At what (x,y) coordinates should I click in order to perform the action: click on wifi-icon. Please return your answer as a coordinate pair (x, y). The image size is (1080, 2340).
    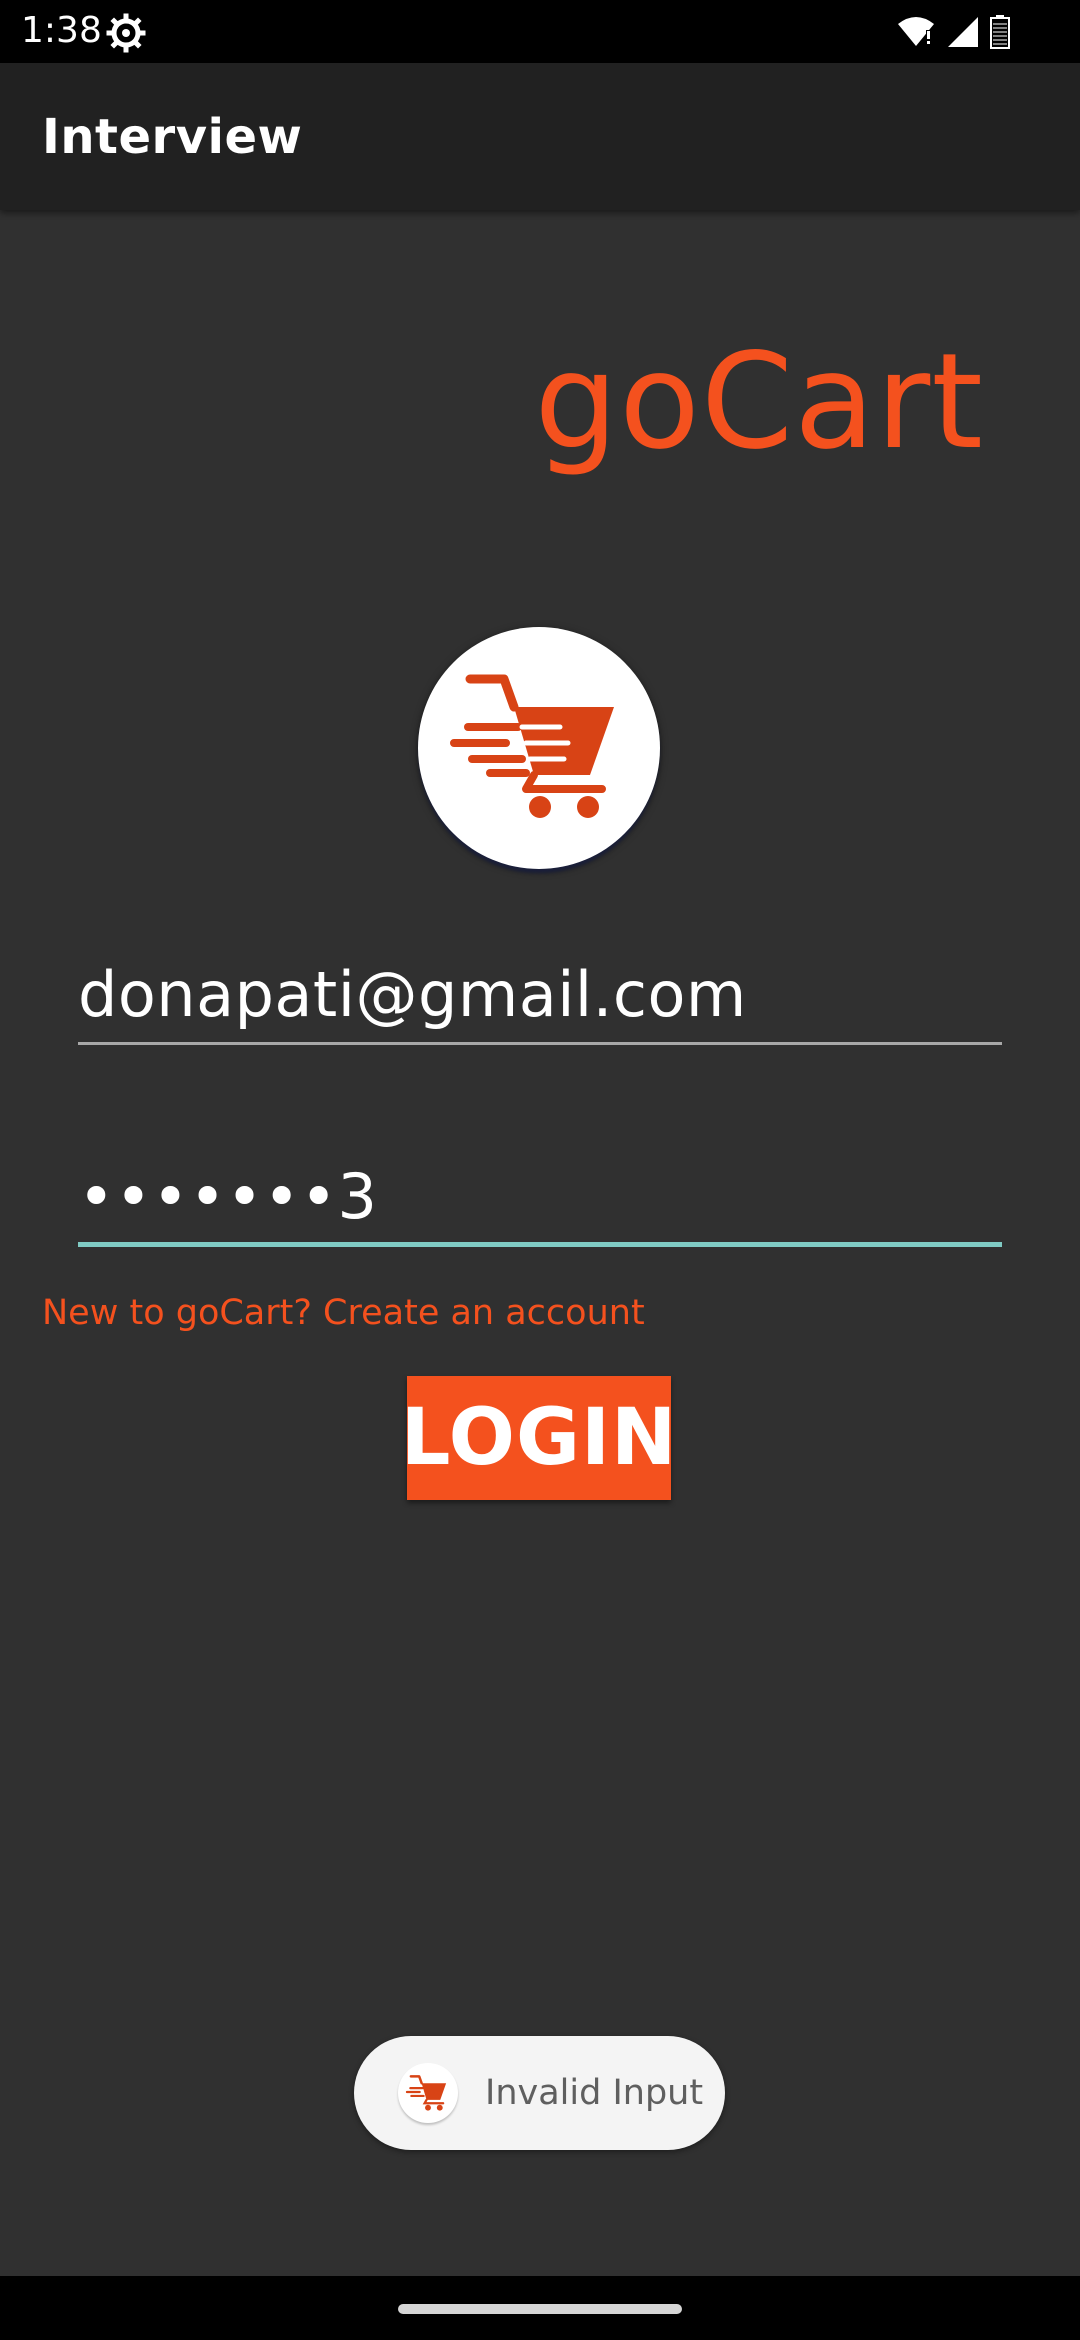
    Looking at the image, I should click on (916, 31).